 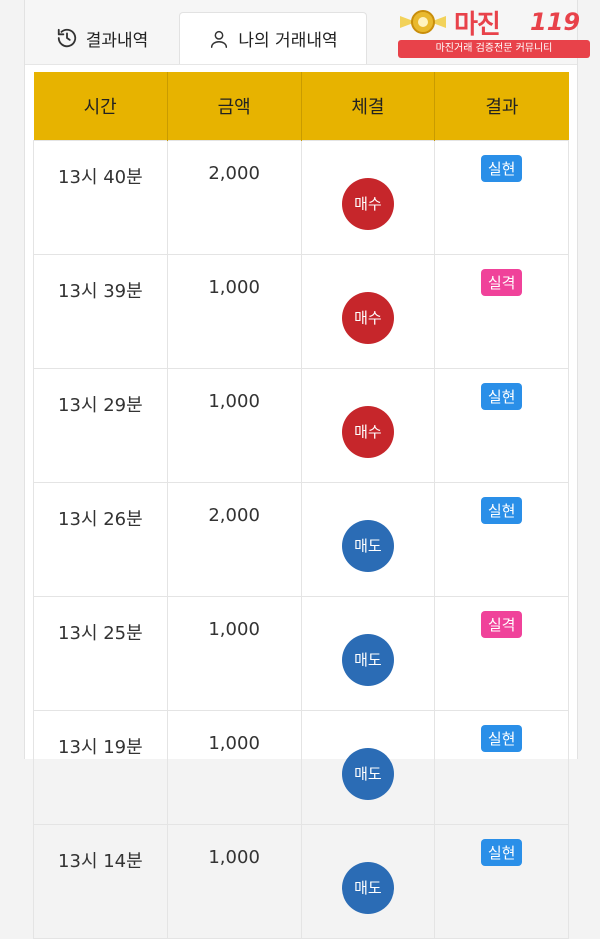 I want to click on table-row: 13시 19분 1,000 매도 실현, so click(x=301, y=767).